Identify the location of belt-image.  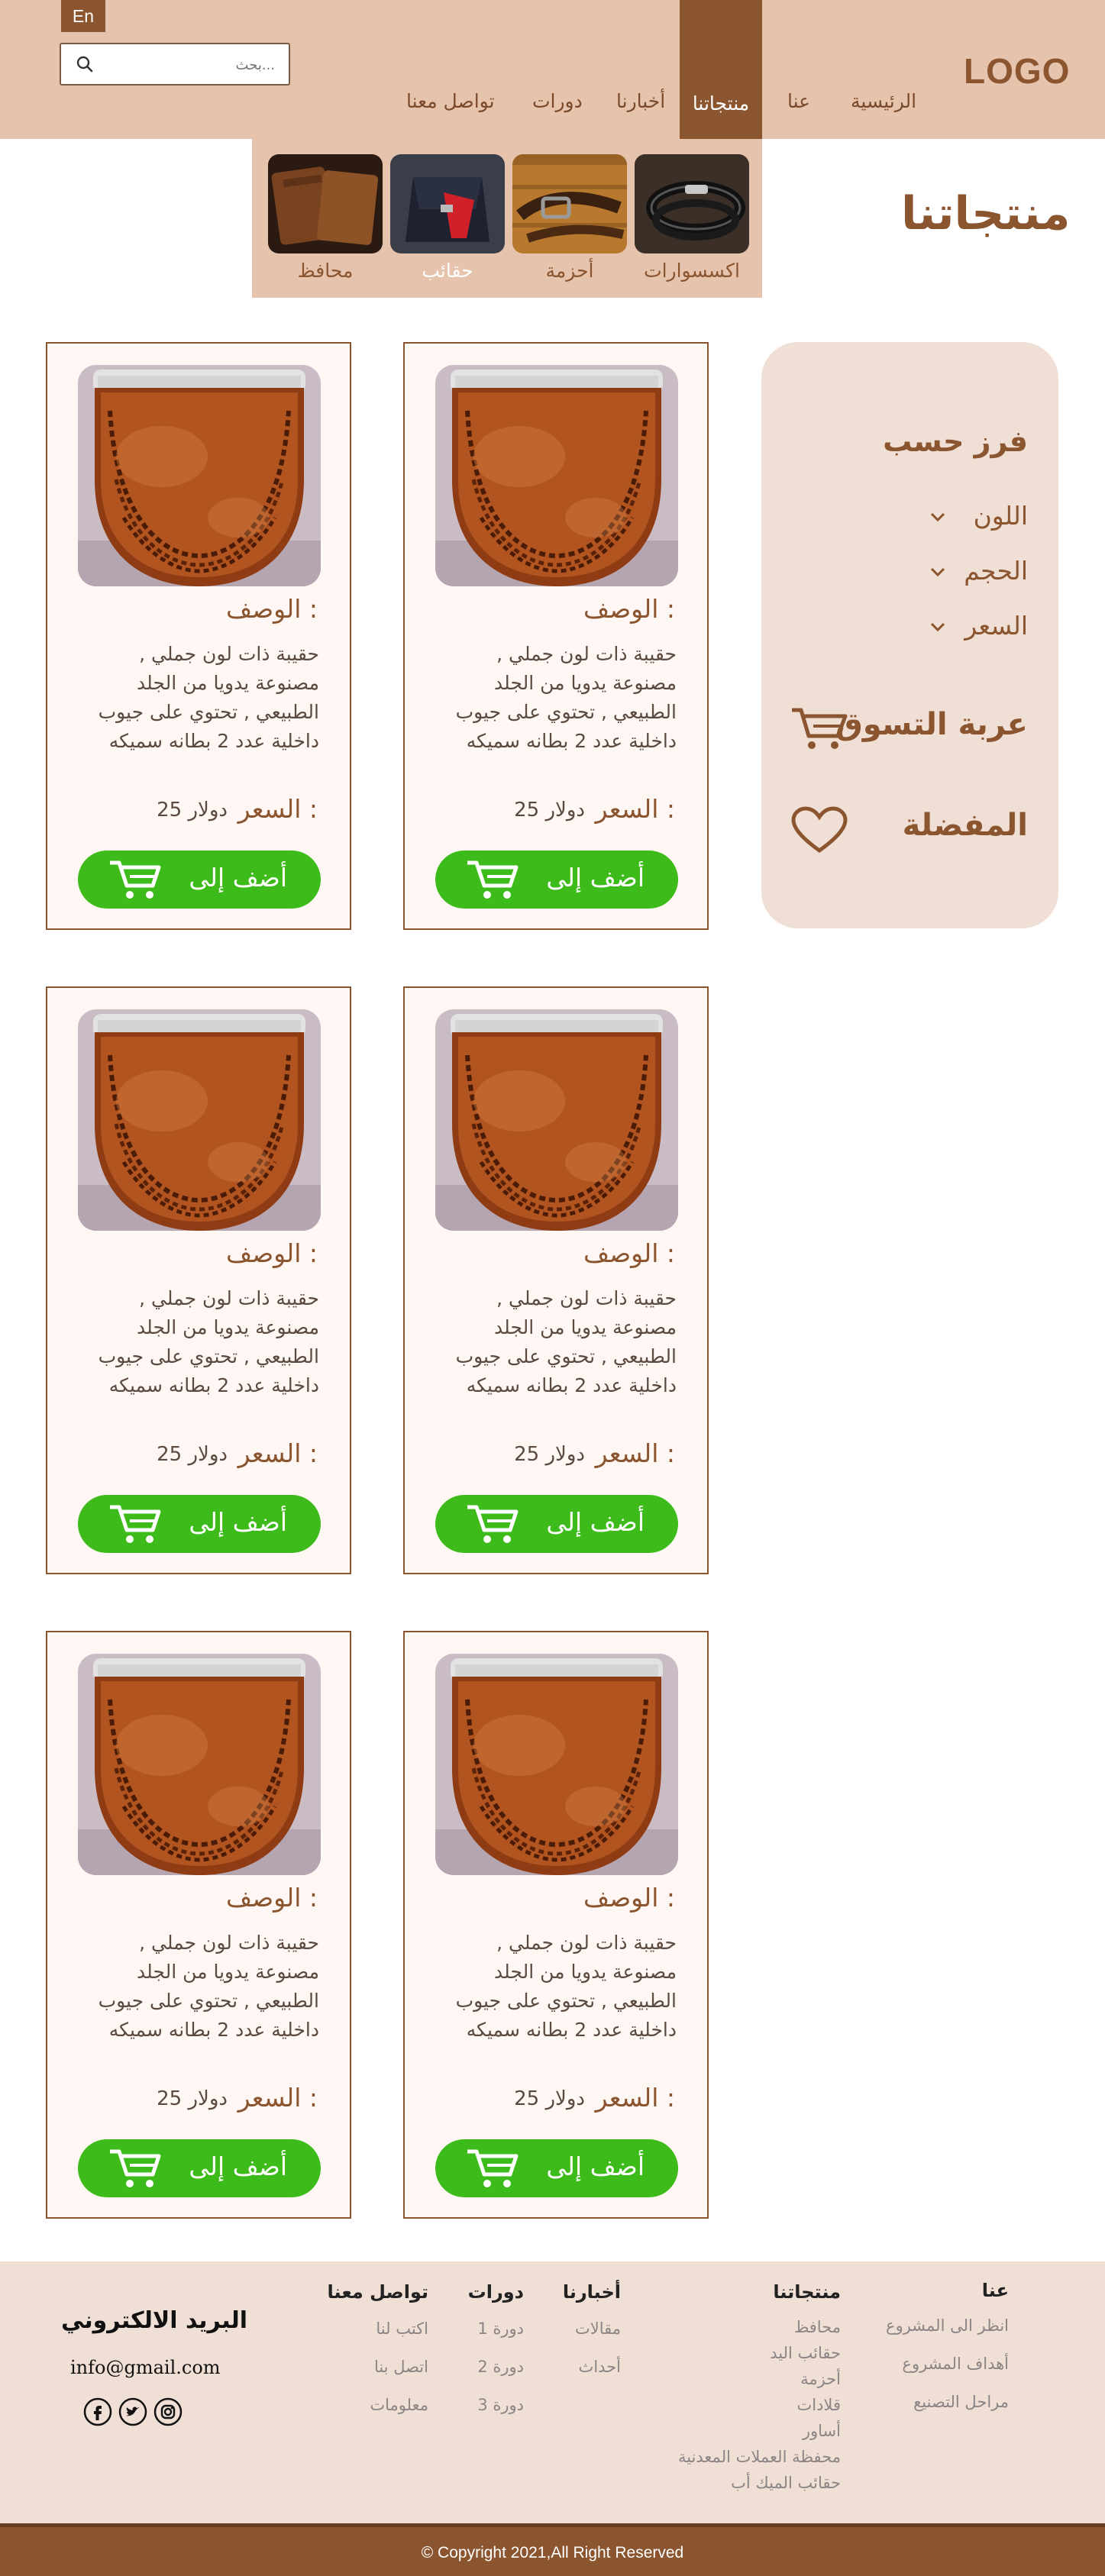
(569, 203).